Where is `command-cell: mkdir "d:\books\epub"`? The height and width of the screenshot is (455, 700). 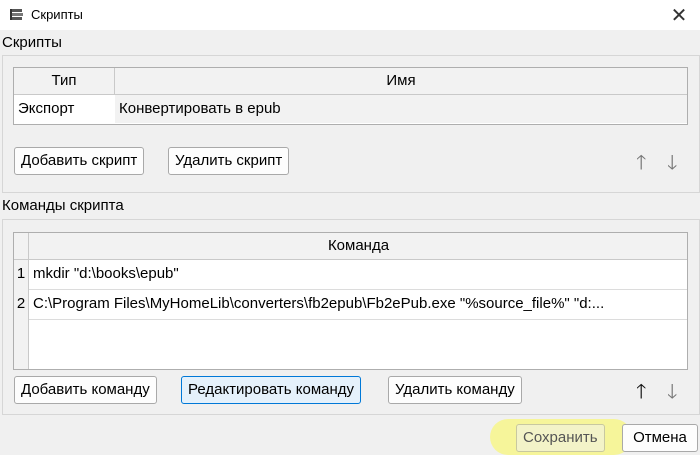 command-cell: mkdir "d:\books\epub" is located at coordinates (358, 274).